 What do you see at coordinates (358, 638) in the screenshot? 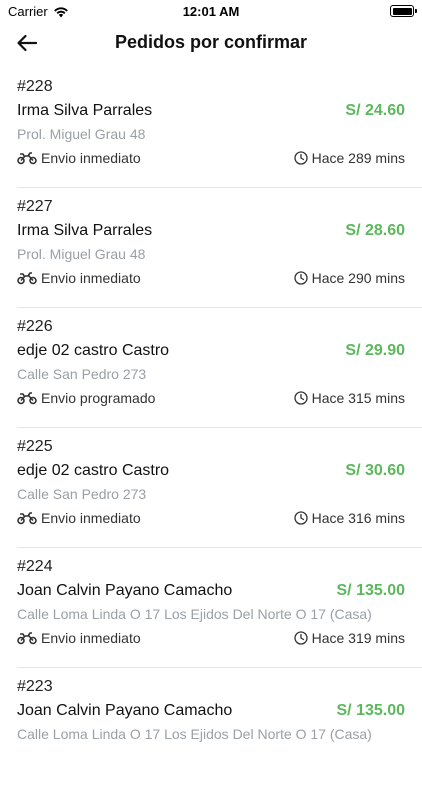
I see `elapsed-label: Hace 319 mins` at bounding box center [358, 638].